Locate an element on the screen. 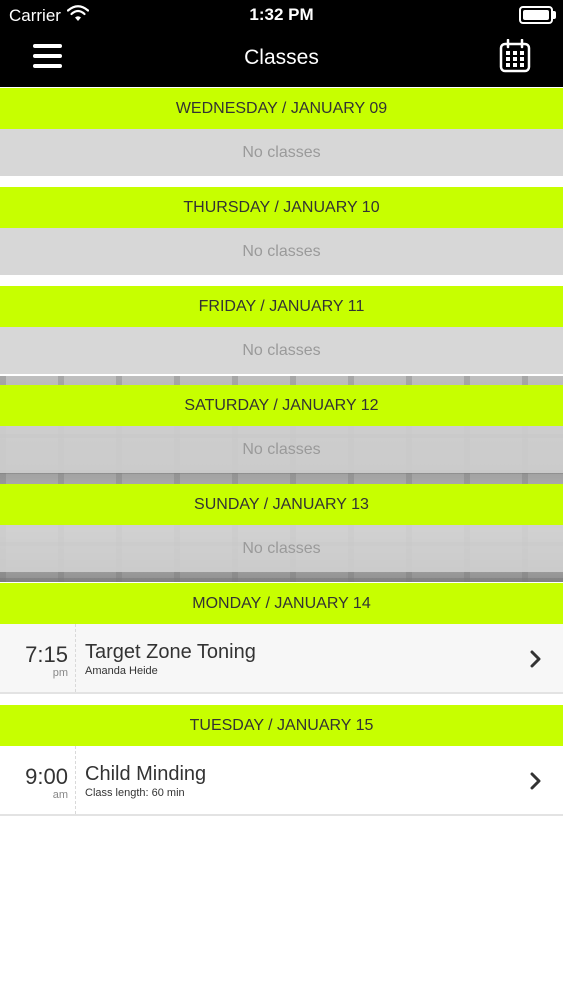 This screenshot has width=563, height=1000. class-time: 9:00 am is located at coordinates (38, 780).